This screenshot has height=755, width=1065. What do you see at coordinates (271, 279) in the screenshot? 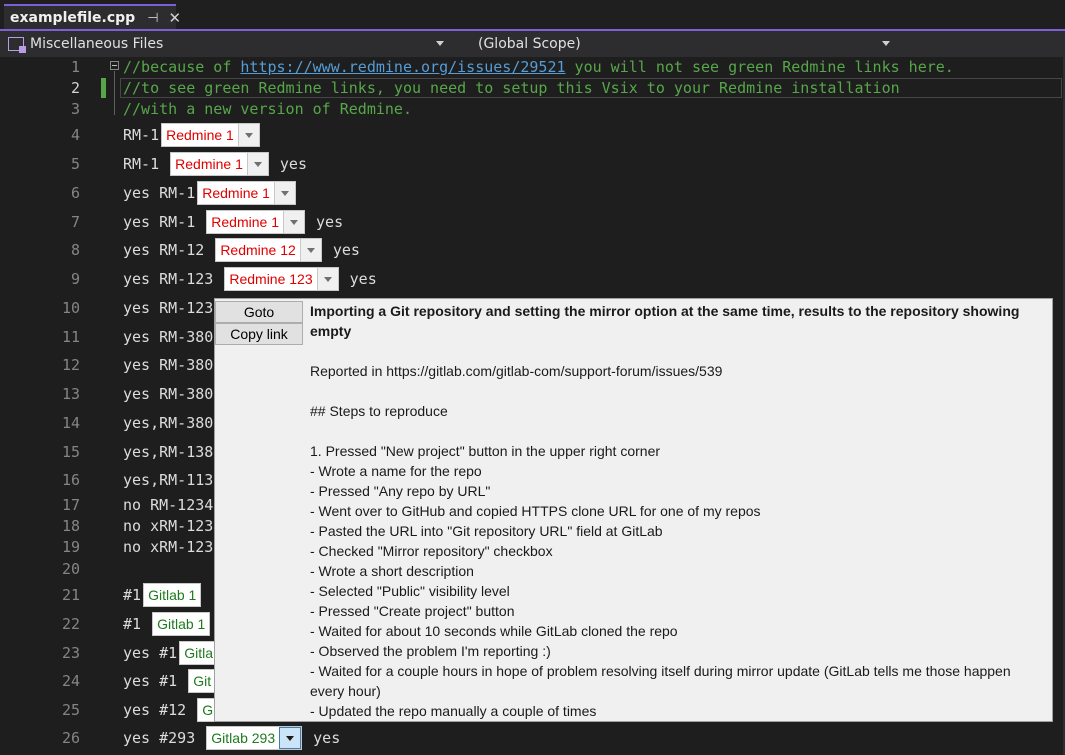
I see `chip-label: Redmine 123` at bounding box center [271, 279].